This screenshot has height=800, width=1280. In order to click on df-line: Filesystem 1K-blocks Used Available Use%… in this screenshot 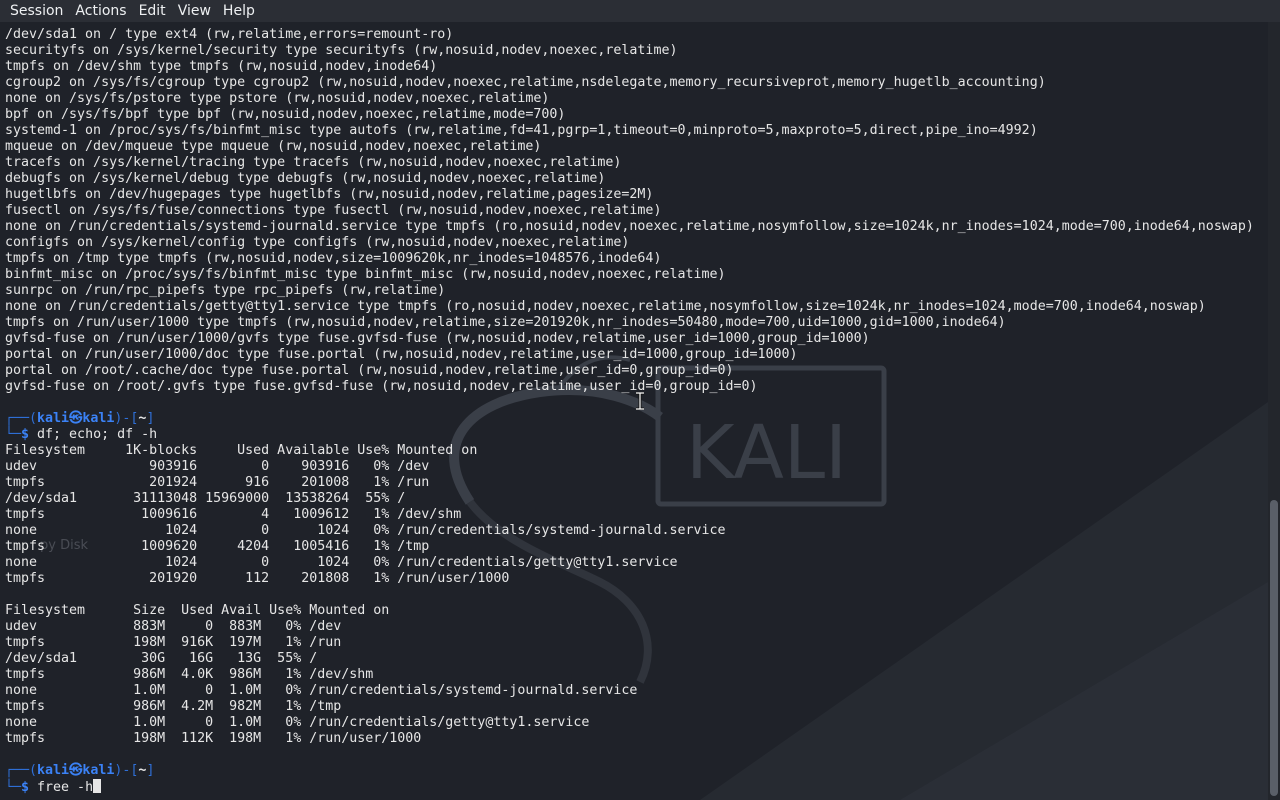, I will do `click(241, 450)`.